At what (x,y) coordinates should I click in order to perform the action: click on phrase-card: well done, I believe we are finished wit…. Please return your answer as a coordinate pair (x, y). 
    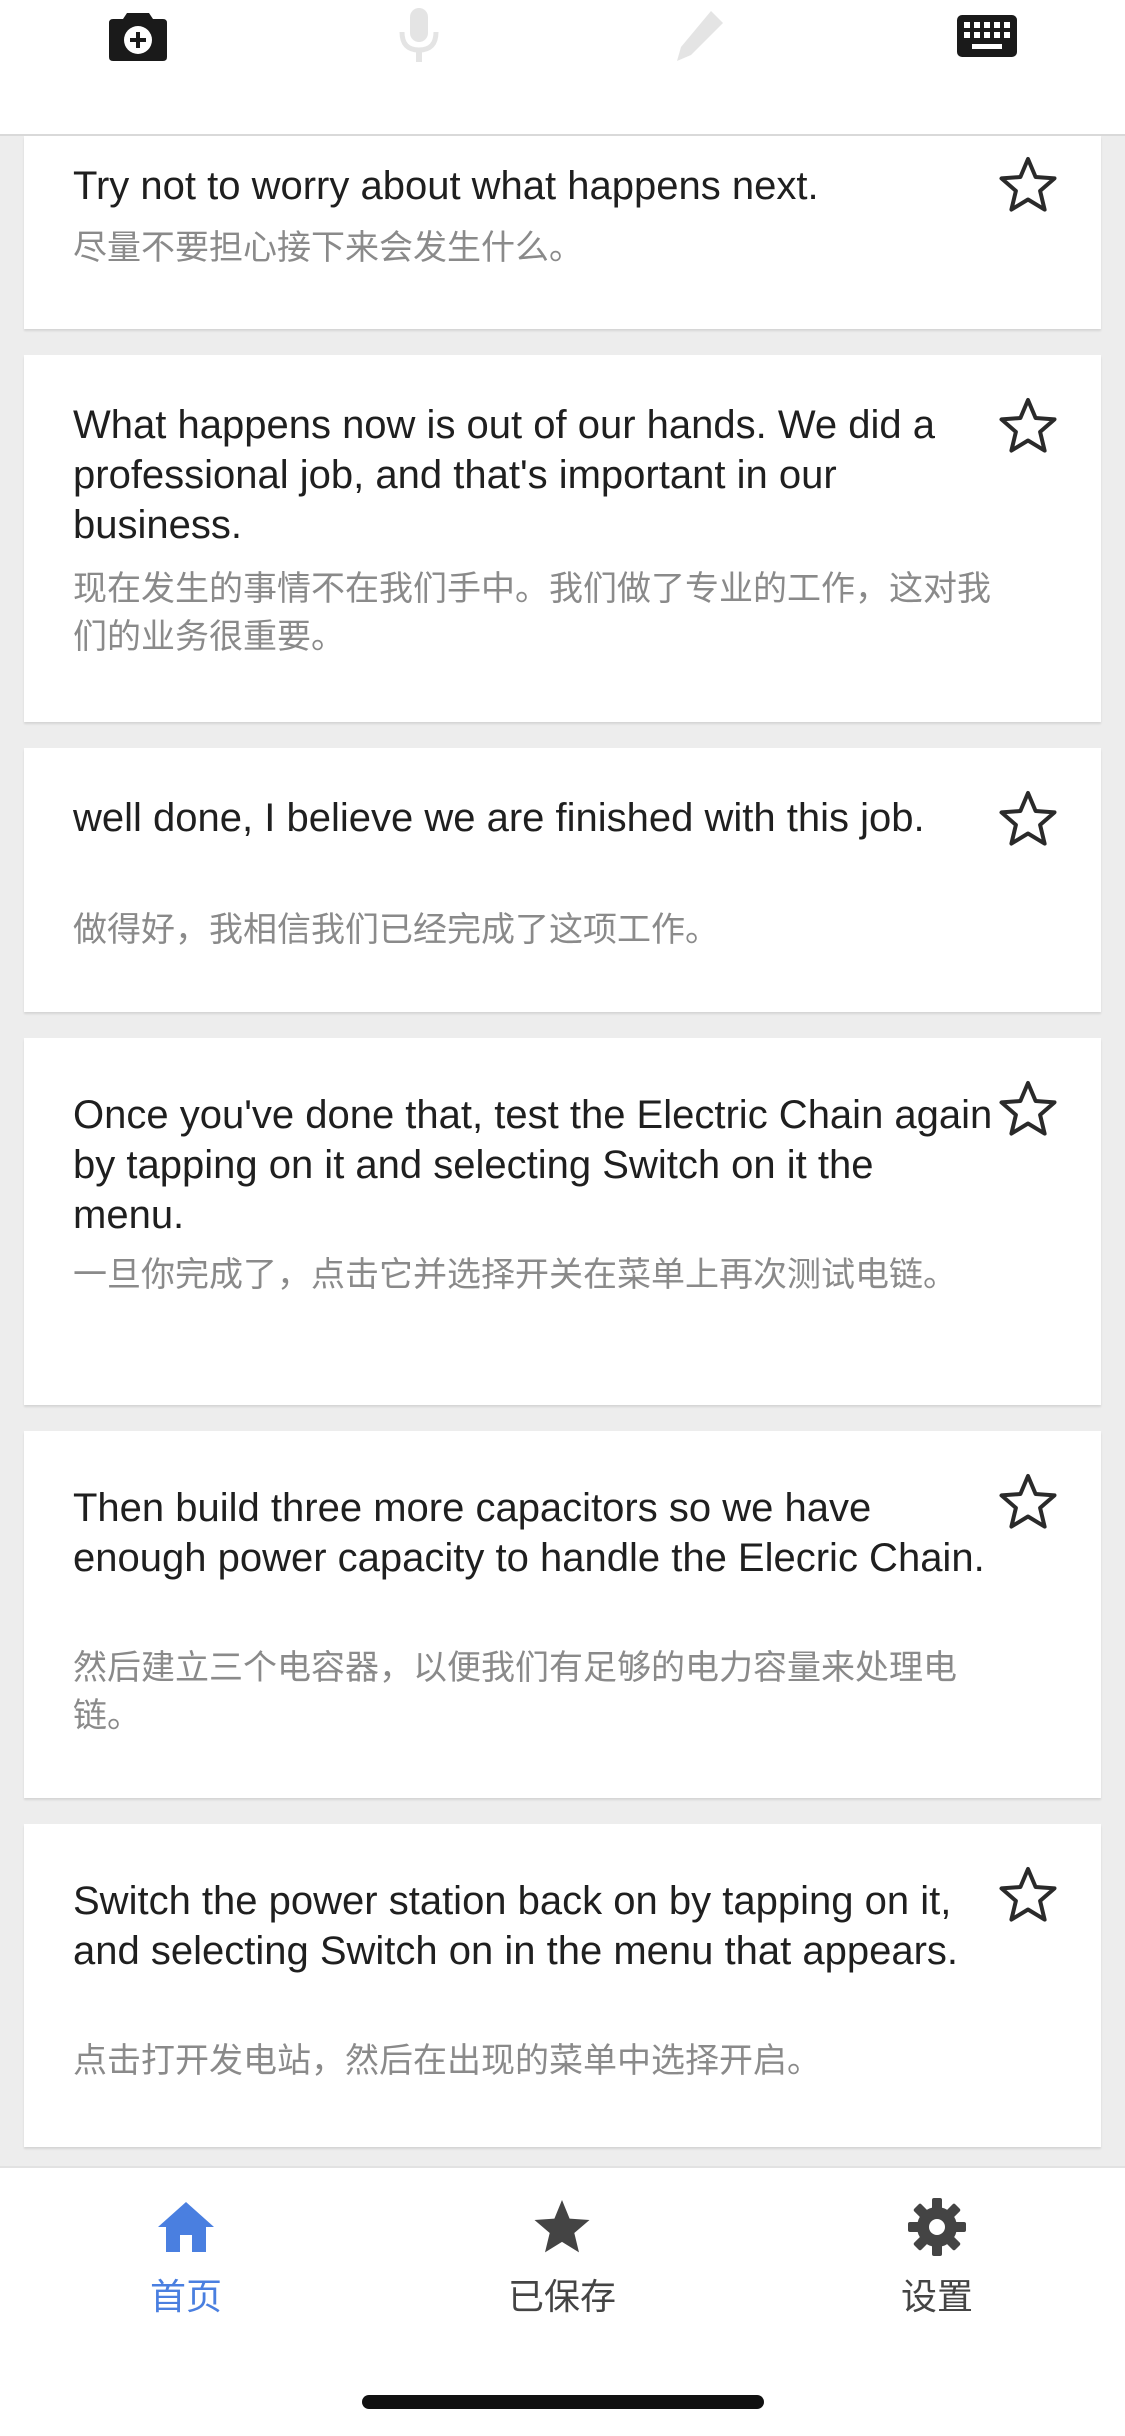
    Looking at the image, I should click on (562, 880).